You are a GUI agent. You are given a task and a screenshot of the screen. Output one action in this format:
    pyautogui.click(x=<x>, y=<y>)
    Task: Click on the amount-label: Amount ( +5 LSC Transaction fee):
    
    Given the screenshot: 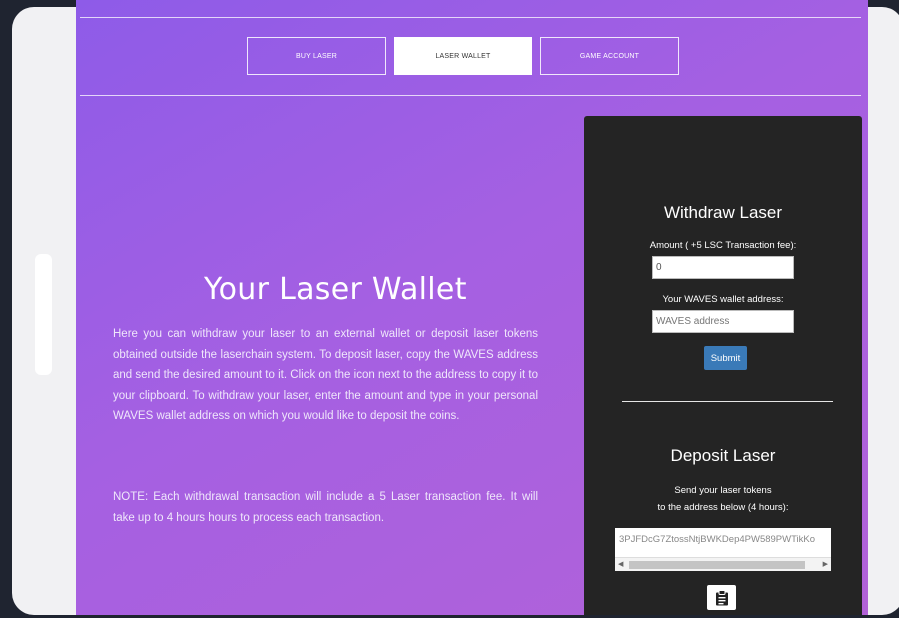 What is the action you would take?
    pyautogui.click(x=723, y=245)
    